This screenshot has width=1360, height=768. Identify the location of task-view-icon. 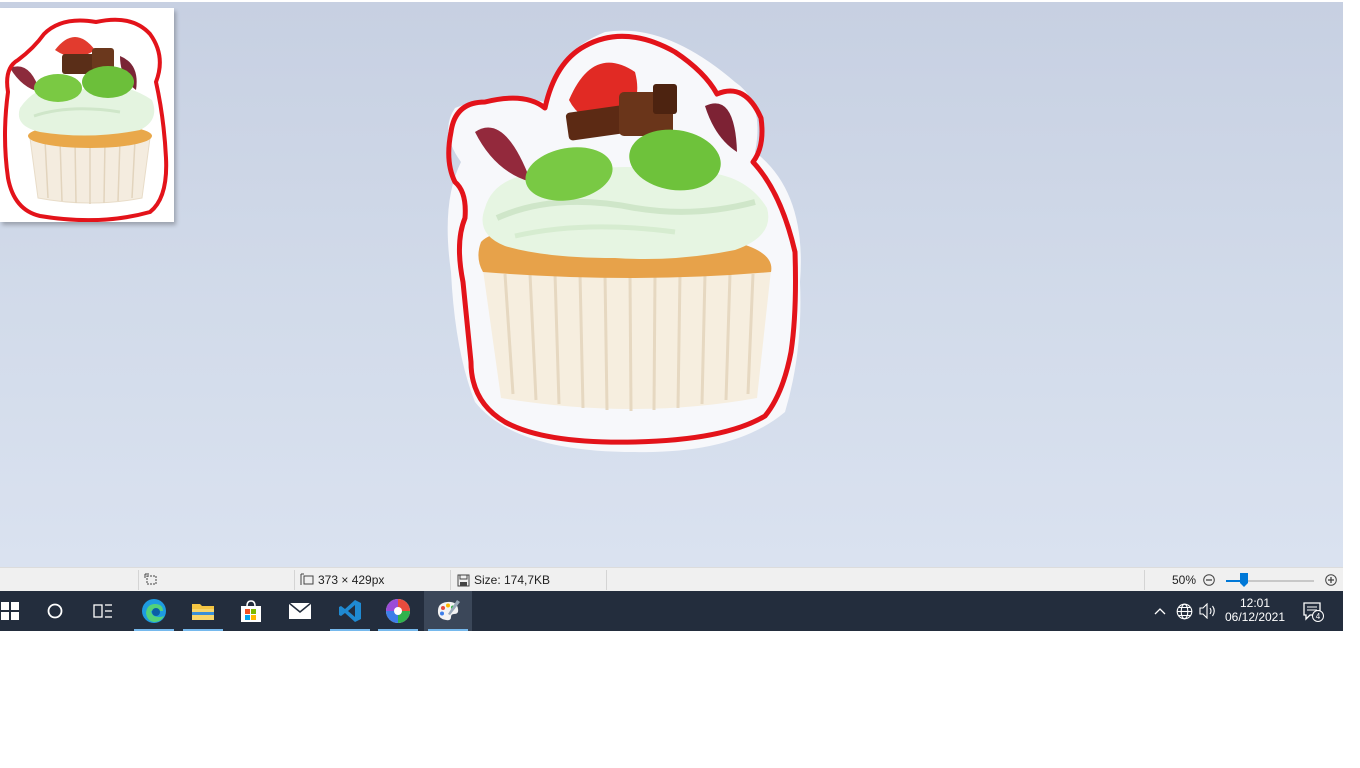
(102, 611).